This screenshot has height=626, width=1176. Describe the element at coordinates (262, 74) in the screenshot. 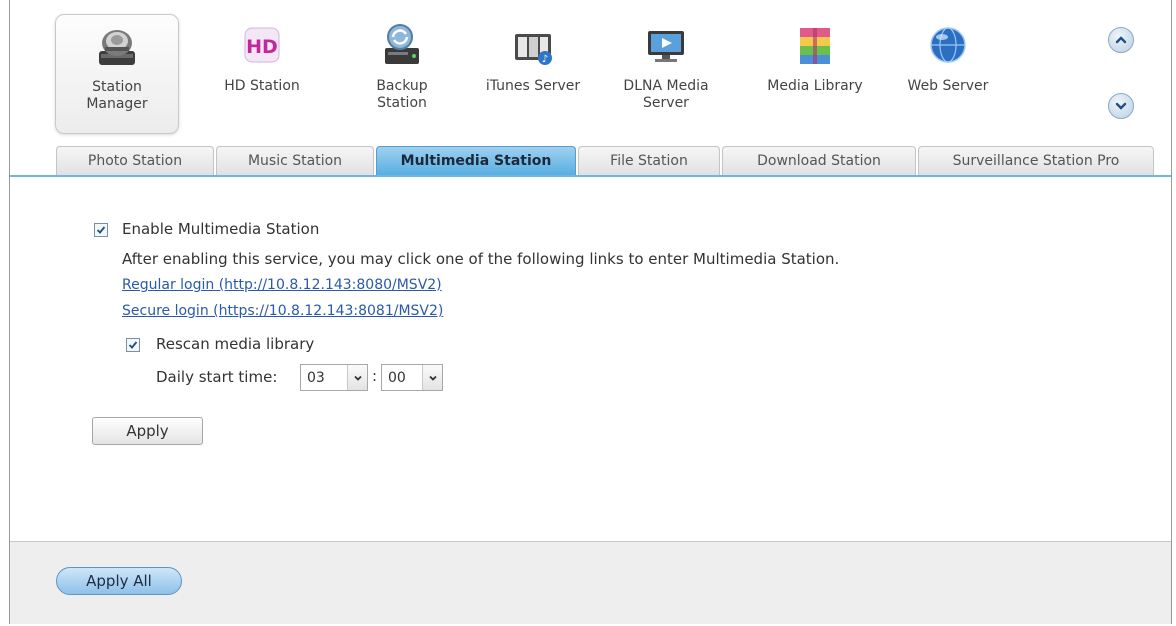

I see `app-hd-station: HD HD Station` at that location.